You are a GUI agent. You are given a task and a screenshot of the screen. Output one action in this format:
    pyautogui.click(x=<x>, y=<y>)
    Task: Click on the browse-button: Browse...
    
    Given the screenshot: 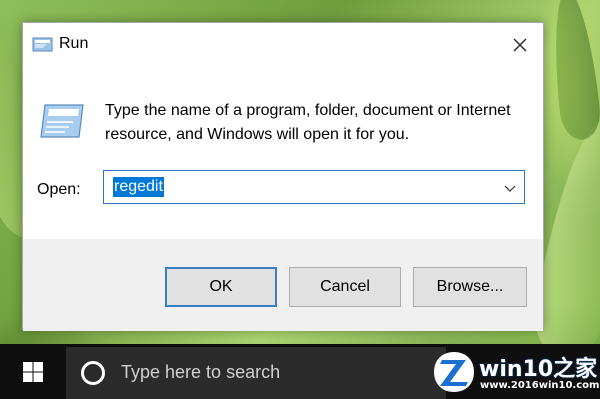 What is the action you would take?
    pyautogui.click(x=470, y=287)
    